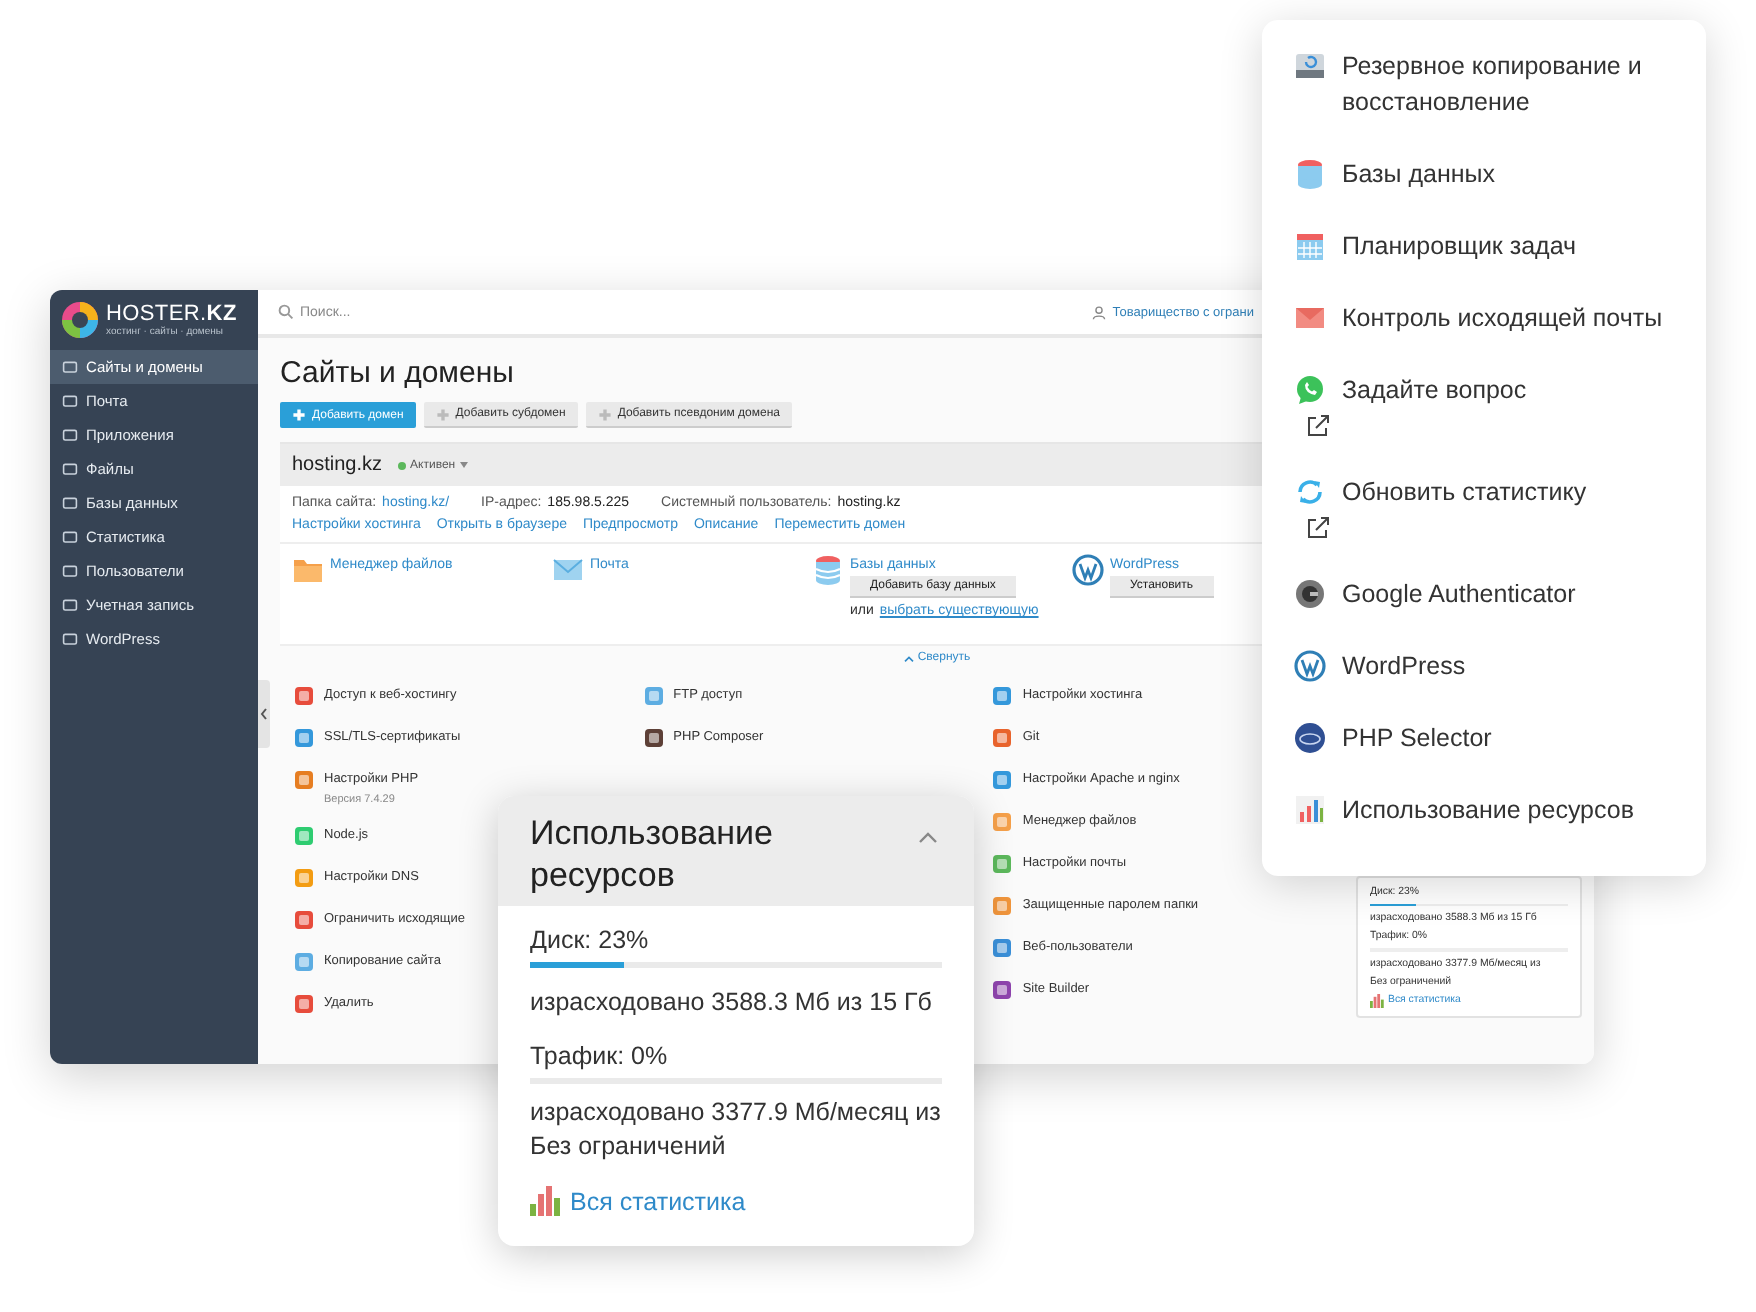 The image size is (1756, 1312). Describe the element at coordinates (1500, 810) in the screenshot. I see `menu-item: Использование ресурсов` at that location.